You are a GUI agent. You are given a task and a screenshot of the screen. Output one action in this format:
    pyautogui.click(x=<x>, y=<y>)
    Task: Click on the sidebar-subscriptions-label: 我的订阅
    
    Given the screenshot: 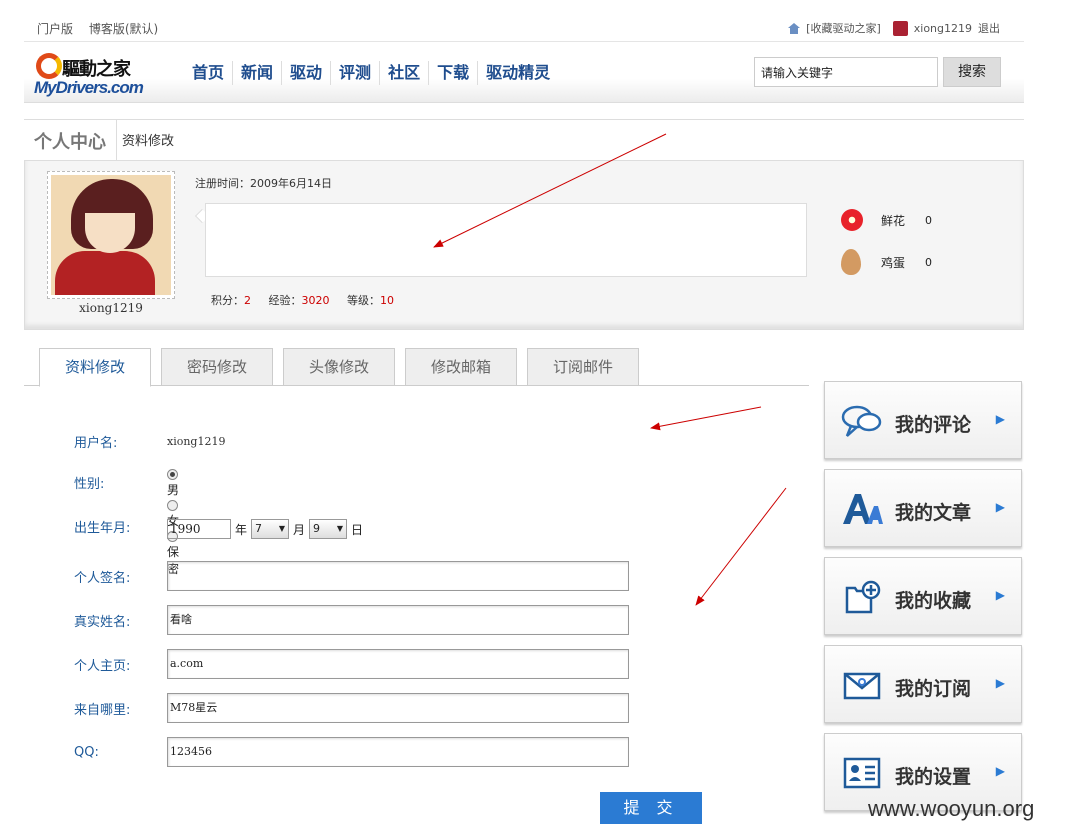 What is the action you would take?
    pyautogui.click(x=933, y=689)
    